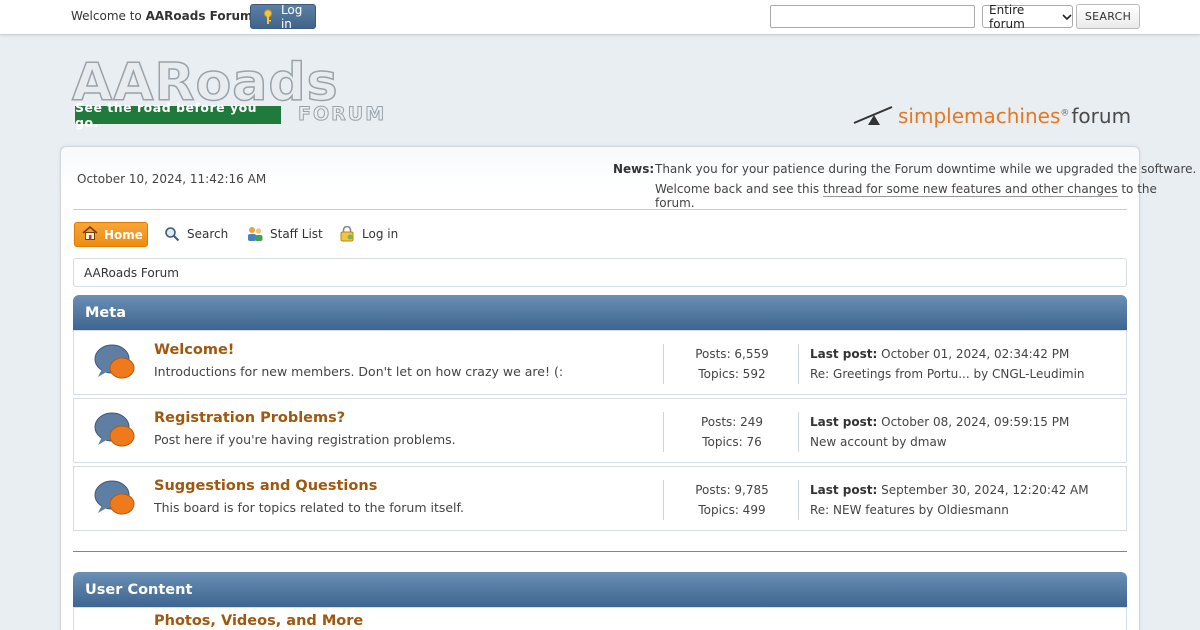 The image size is (1200, 630). Describe the element at coordinates (172, 234) in the screenshot. I see `search-icon` at that location.